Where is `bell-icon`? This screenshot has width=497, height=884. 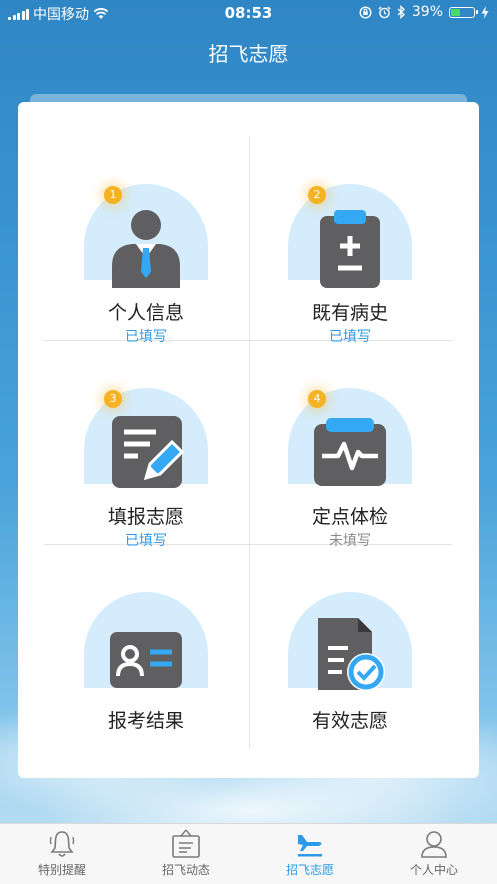
bell-icon is located at coordinates (62, 844).